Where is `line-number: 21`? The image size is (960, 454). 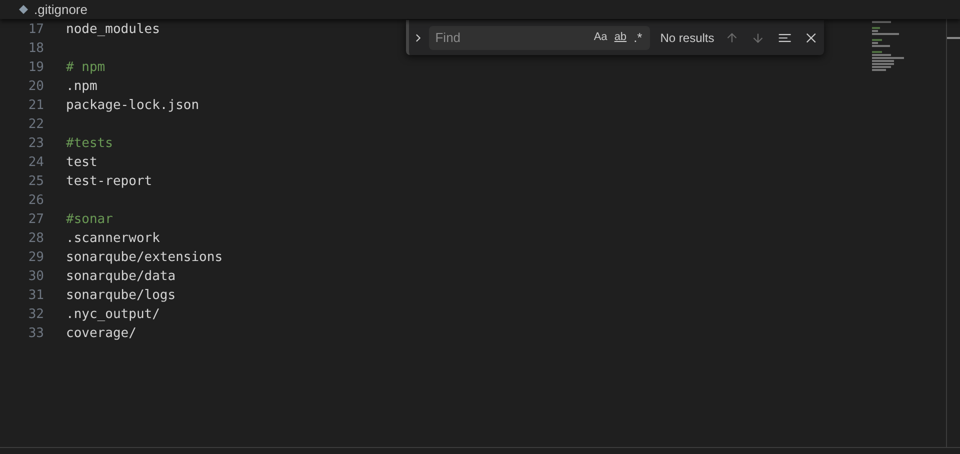
line-number: 21 is located at coordinates (35, 106).